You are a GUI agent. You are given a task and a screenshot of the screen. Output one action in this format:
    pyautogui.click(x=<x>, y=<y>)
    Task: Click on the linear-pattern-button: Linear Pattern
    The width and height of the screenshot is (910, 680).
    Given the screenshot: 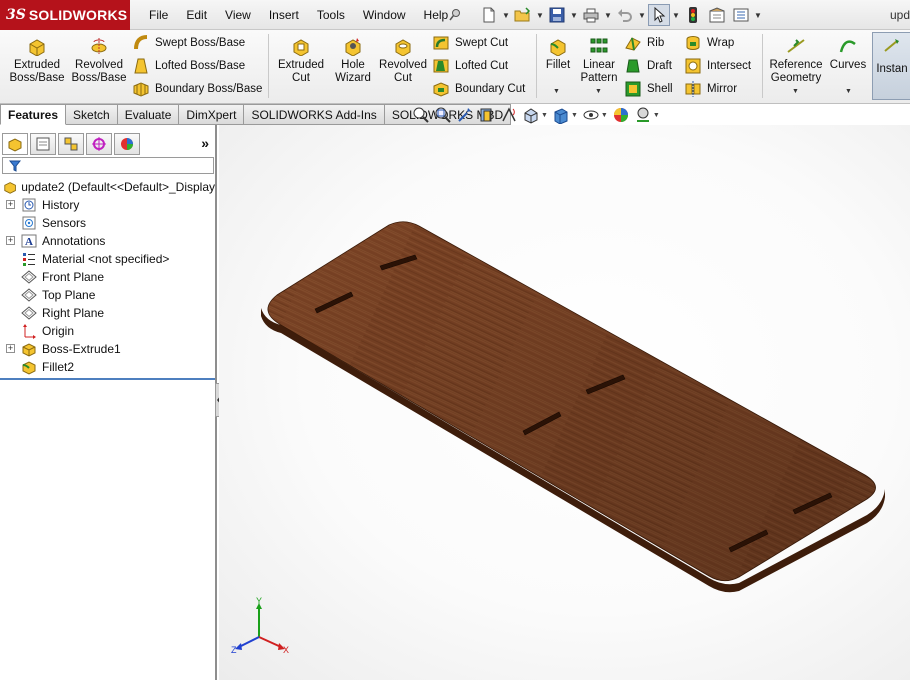 What is the action you would take?
    pyautogui.click(x=599, y=60)
    